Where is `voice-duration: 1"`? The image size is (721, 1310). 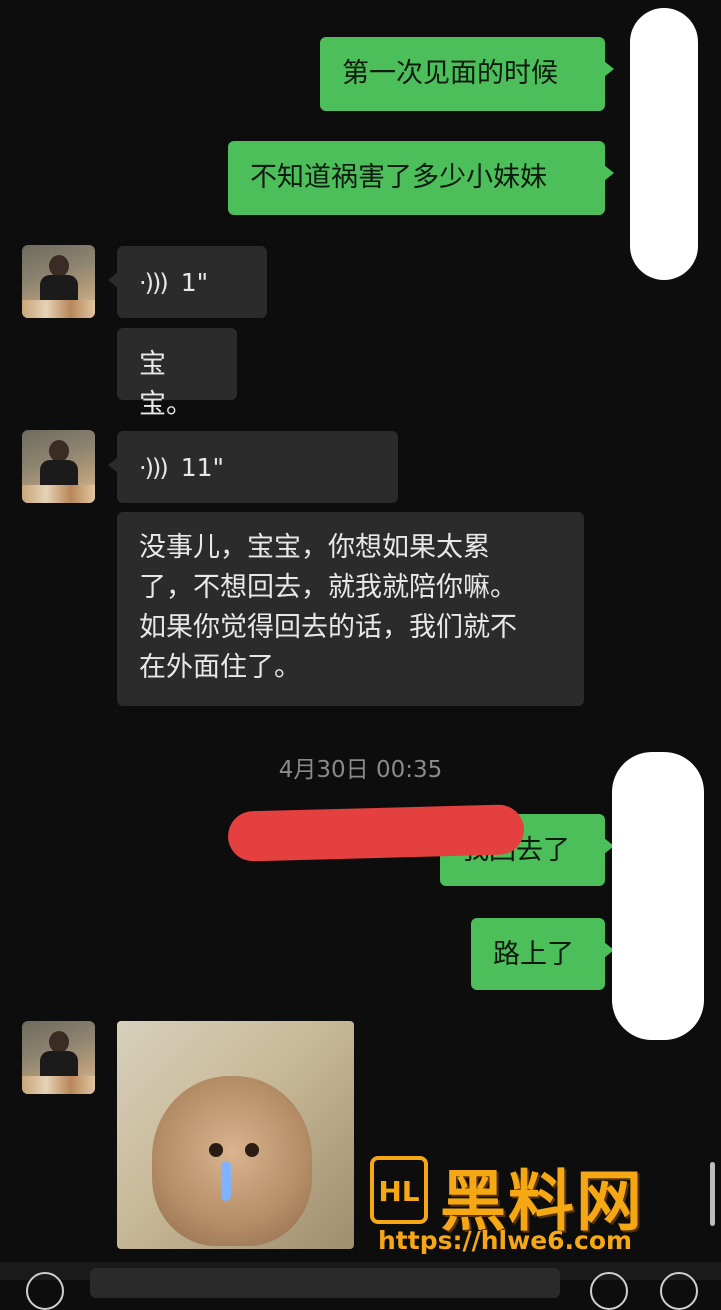 voice-duration: 1" is located at coordinates (194, 282).